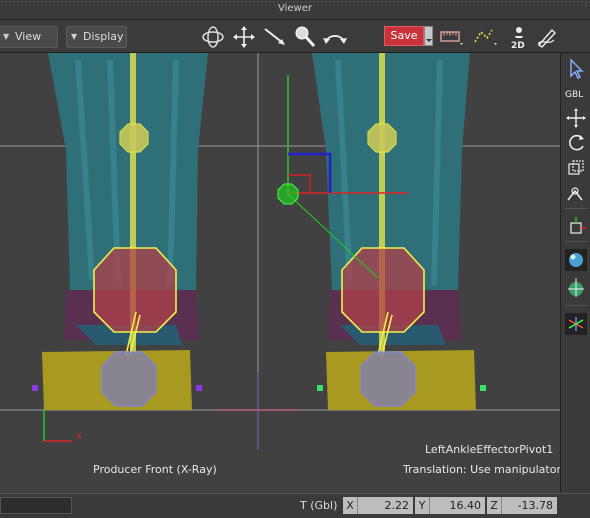  What do you see at coordinates (576, 226) in the screenshot?
I see `pivot-icon` at bounding box center [576, 226].